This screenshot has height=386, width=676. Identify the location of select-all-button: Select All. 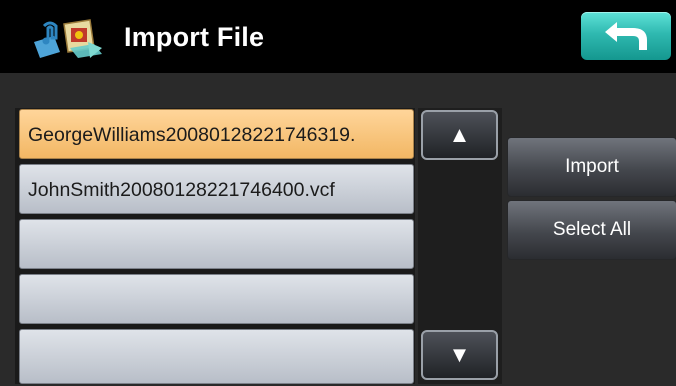
(591, 230).